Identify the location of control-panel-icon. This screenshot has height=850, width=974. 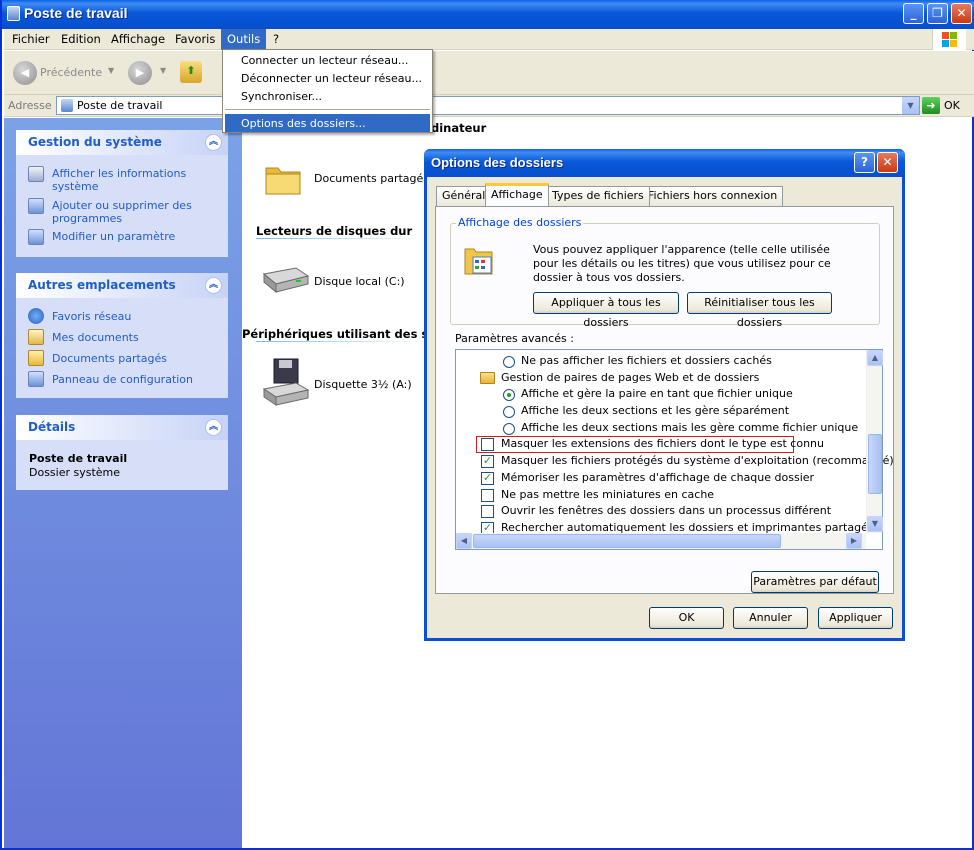
(36, 379).